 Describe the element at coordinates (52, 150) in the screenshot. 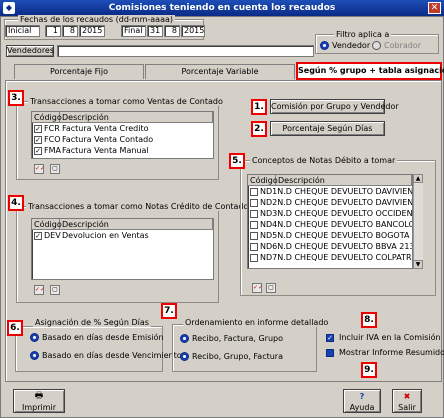

I see `row-code: FMA` at that location.